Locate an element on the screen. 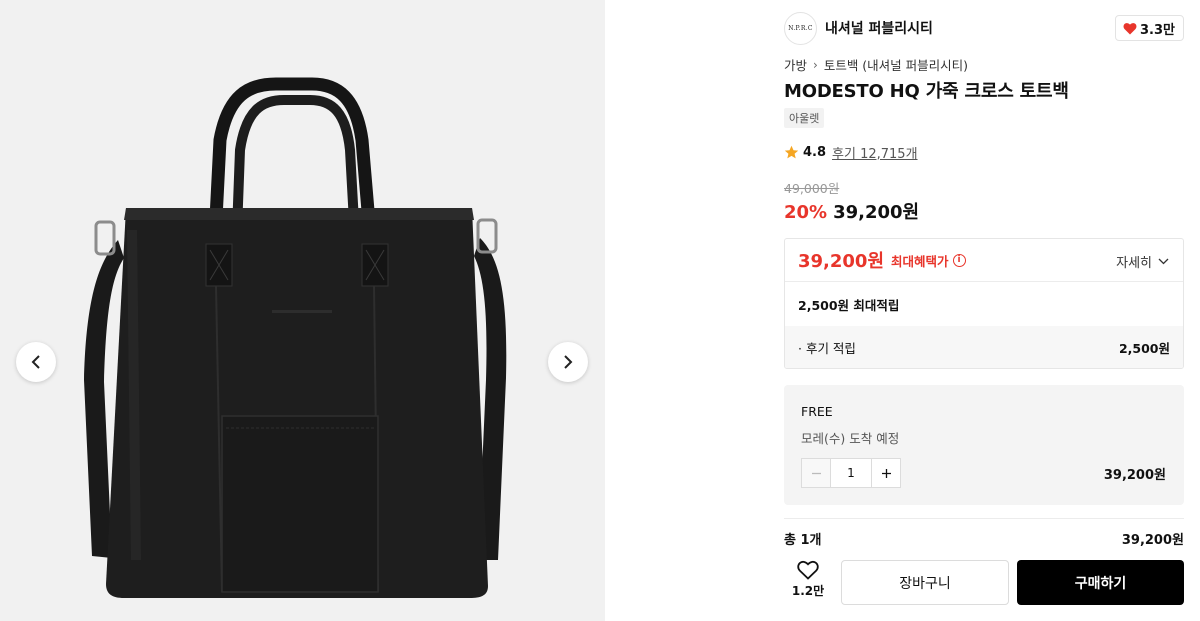 This screenshot has width=1200, height=621. wishlist-count: 1.2만 is located at coordinates (808, 591).